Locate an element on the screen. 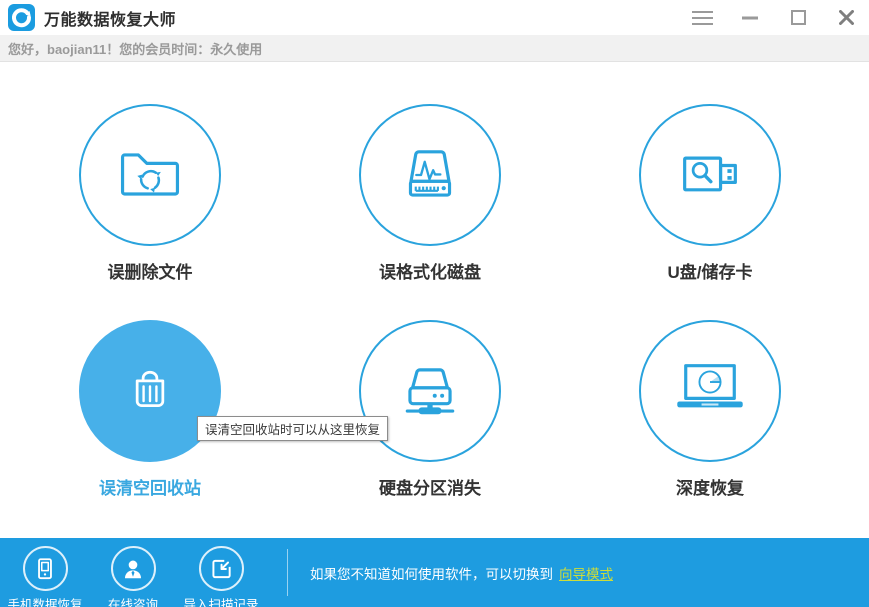 The image size is (869, 607). mode-deep-recovery: 深度恢复 is located at coordinates (710, 409).